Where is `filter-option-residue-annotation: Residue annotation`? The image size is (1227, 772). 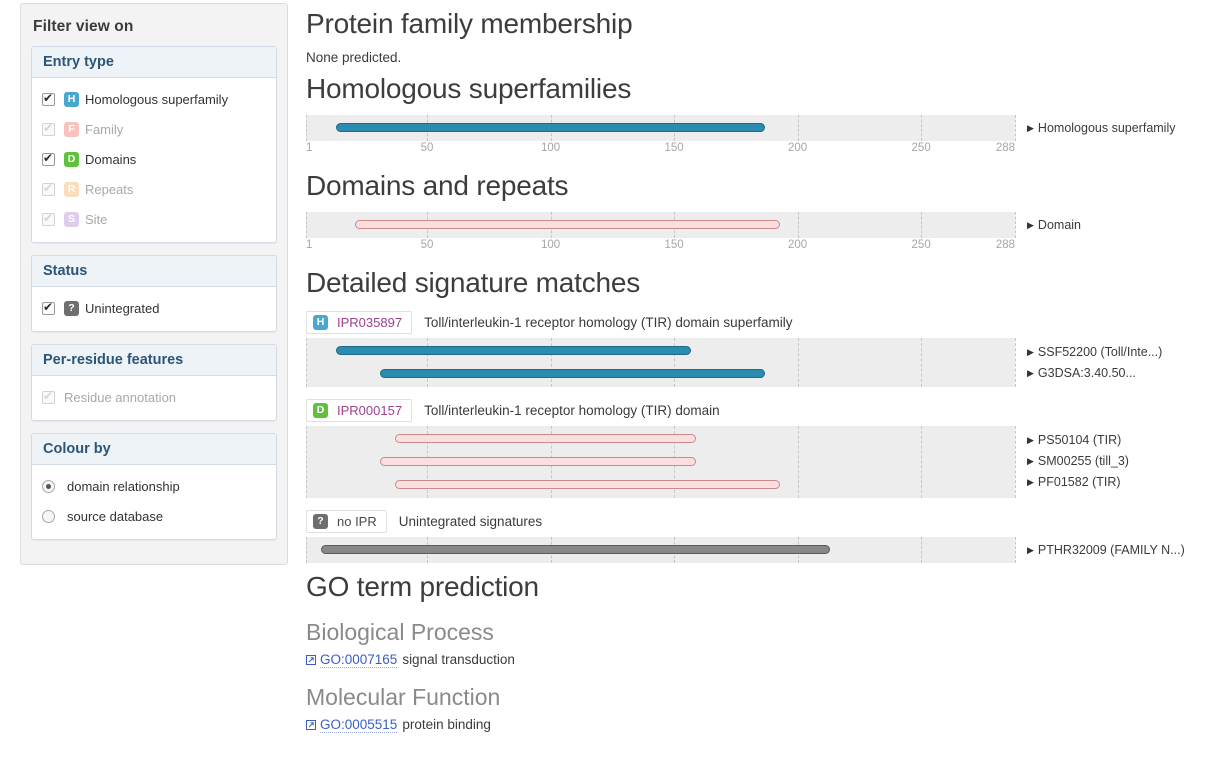
filter-option-residue-annotation: Residue annotation is located at coordinates (154, 397).